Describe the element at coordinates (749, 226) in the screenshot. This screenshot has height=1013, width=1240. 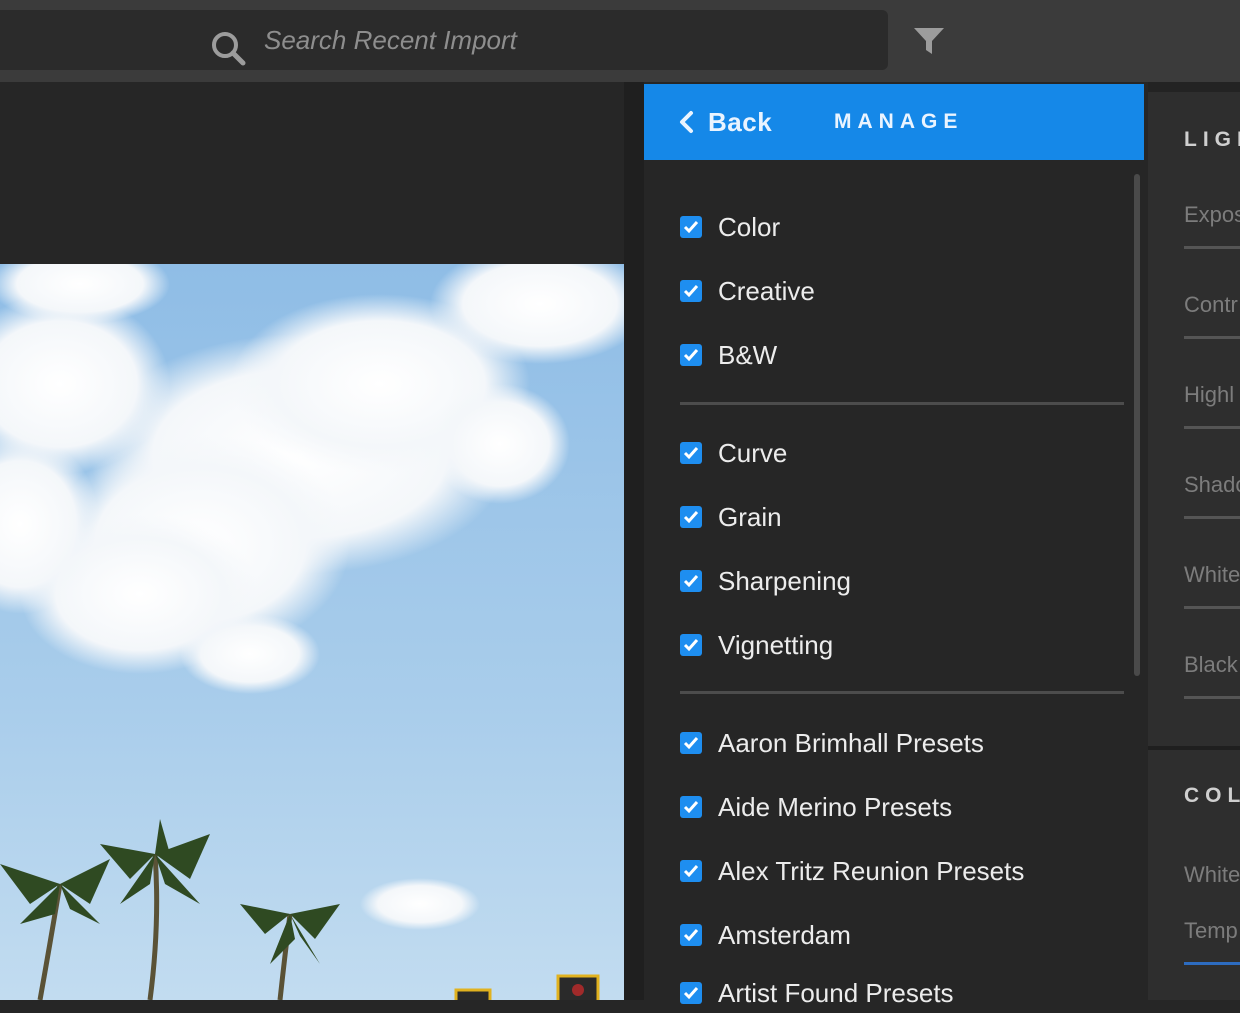
I see `list-item-label: Color` at that location.